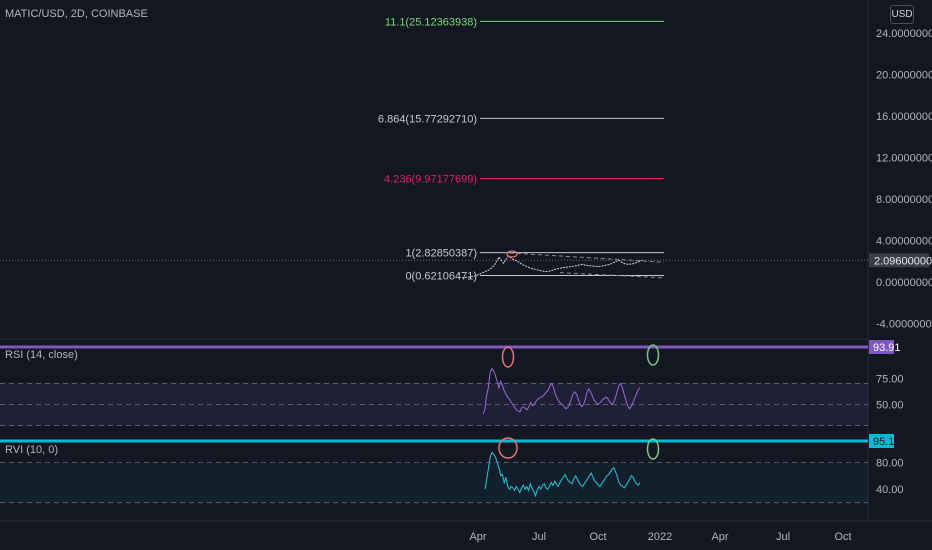  Describe the element at coordinates (904, 200) in the screenshot. I see `main-y-tick-label: 8.00000000` at that location.